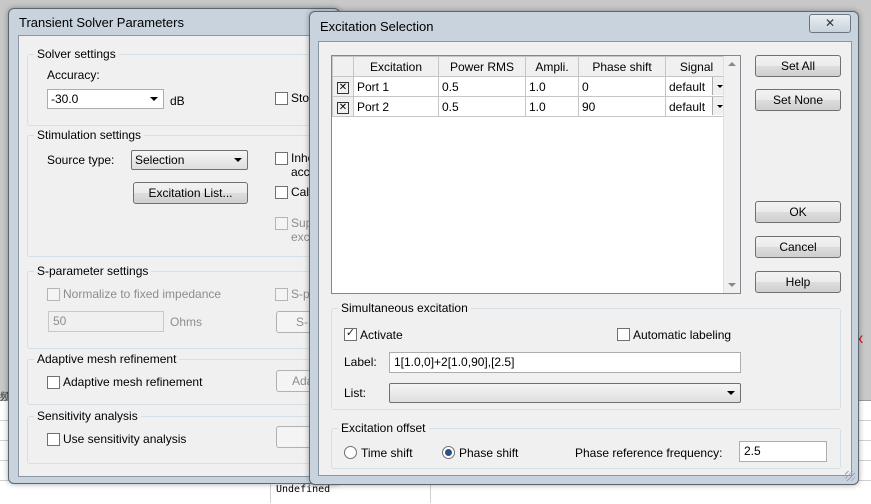  Describe the element at coordinates (303, 489) in the screenshot. I see `background-cell-text: Undefined` at that location.